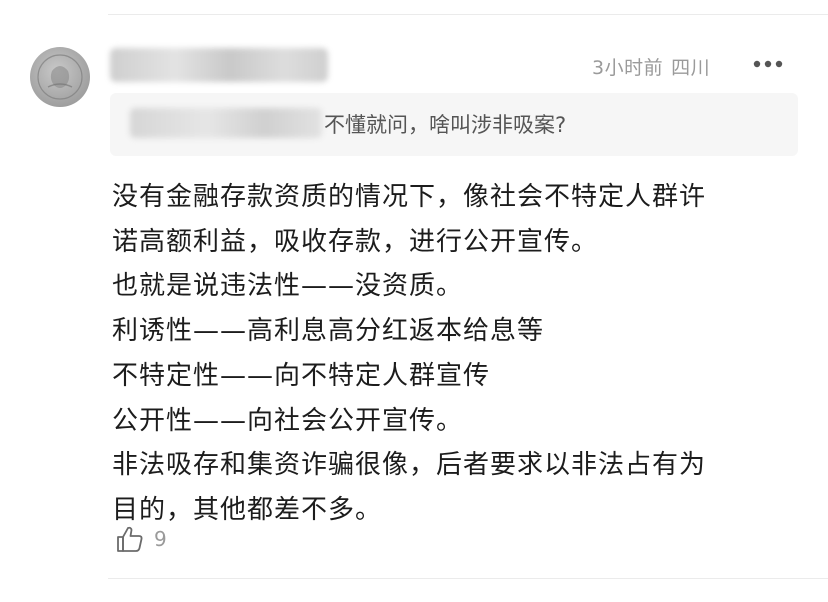 The height and width of the screenshot is (602, 828). I want to click on reply-quote: 不懂就问，啥叫涉非吸案?, so click(454, 124).